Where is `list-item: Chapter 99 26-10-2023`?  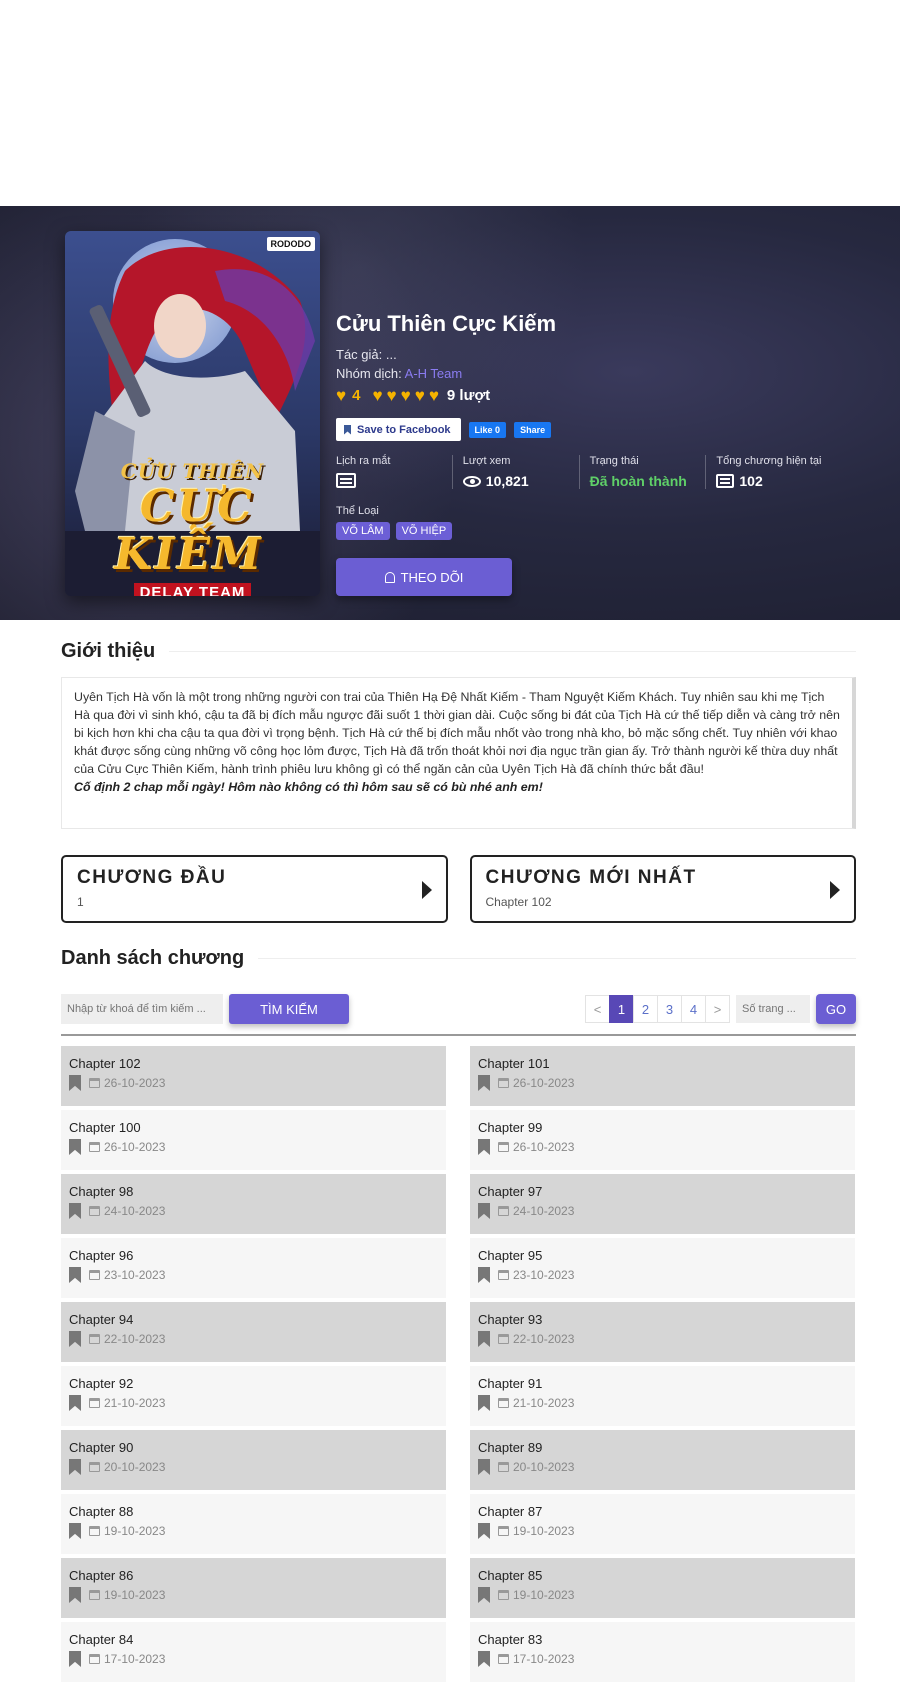
list-item: Chapter 99 26-10-2023 is located at coordinates (662, 1140).